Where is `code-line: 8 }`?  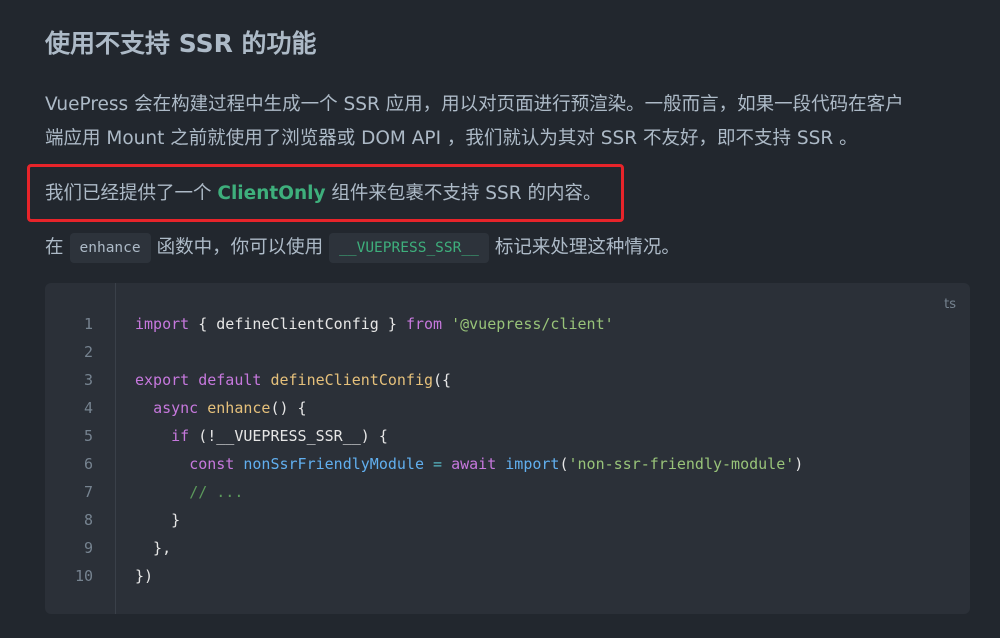
code-line: 8 } is located at coordinates (507, 520).